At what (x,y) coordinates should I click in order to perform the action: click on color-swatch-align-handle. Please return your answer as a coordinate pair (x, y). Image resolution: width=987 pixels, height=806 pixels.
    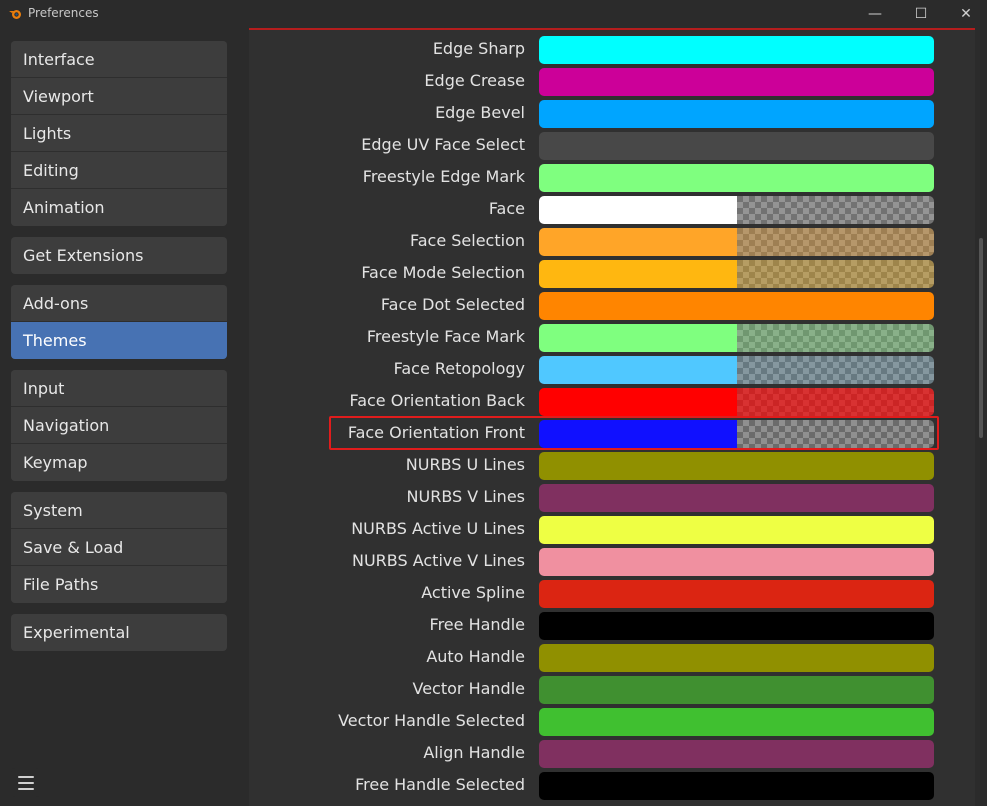
    Looking at the image, I should click on (736, 754).